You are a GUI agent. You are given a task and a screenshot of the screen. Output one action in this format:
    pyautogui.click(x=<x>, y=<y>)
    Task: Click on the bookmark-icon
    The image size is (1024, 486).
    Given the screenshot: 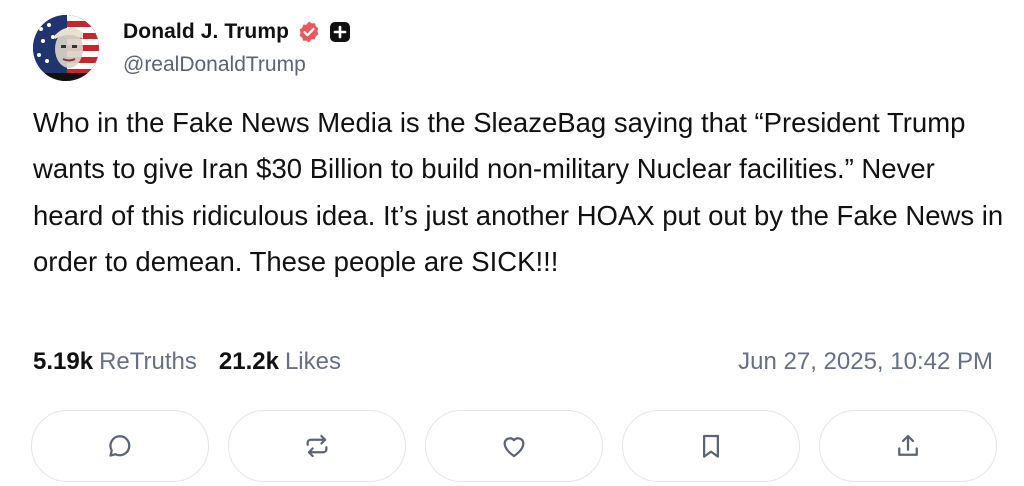 What is the action you would take?
    pyautogui.click(x=711, y=446)
    